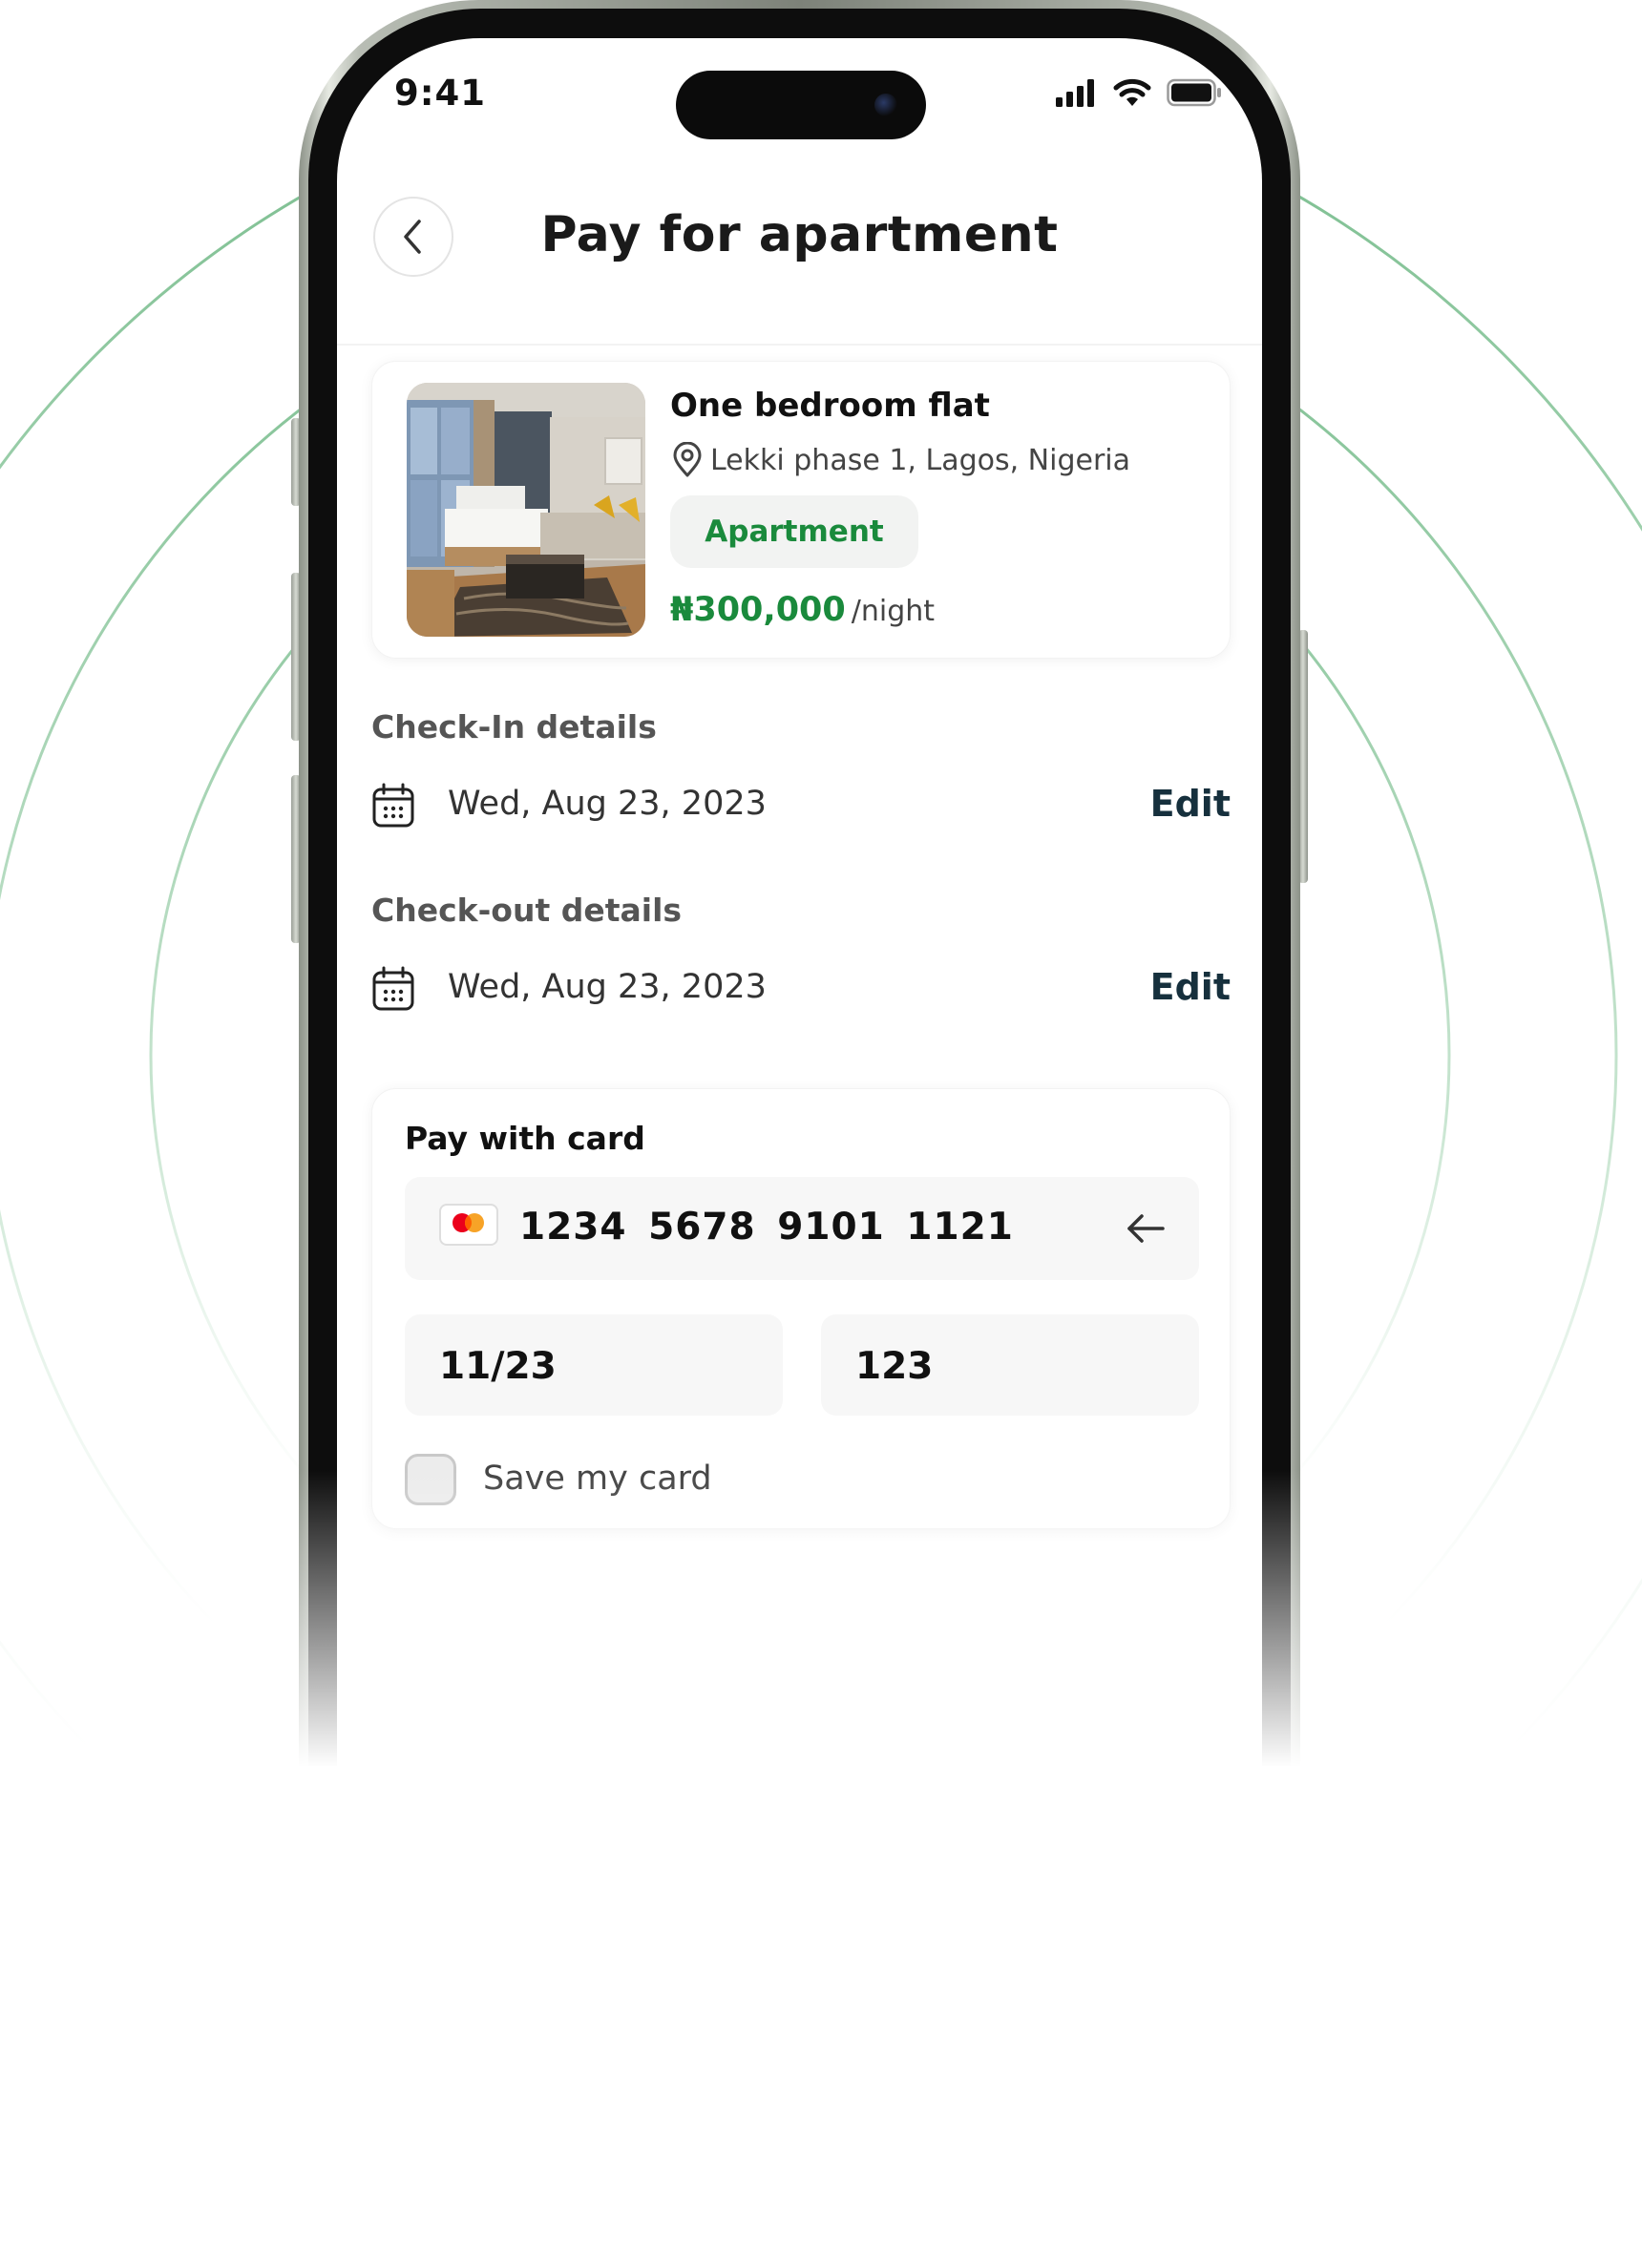 The height and width of the screenshot is (2268, 1642). I want to click on status-icons, so click(1139, 93).